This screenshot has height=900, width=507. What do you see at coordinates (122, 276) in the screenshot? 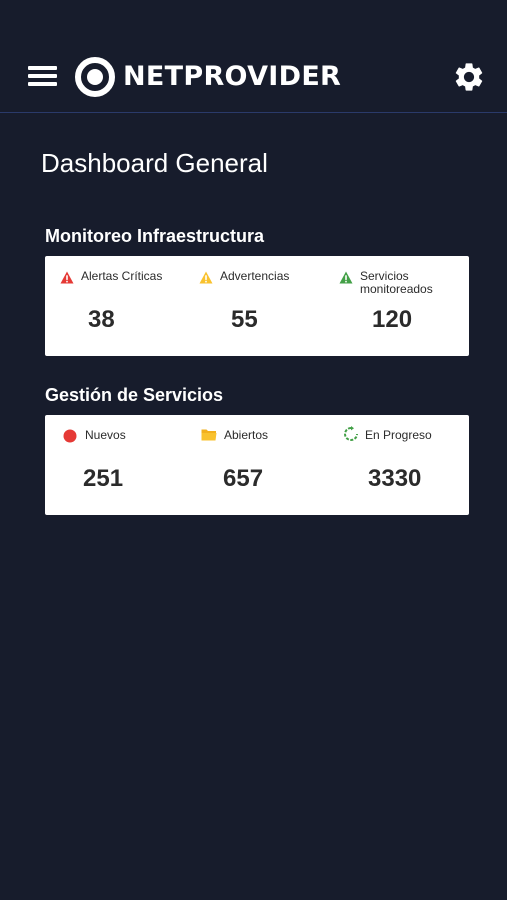
I see `stat-label: Alertas Críticas` at bounding box center [122, 276].